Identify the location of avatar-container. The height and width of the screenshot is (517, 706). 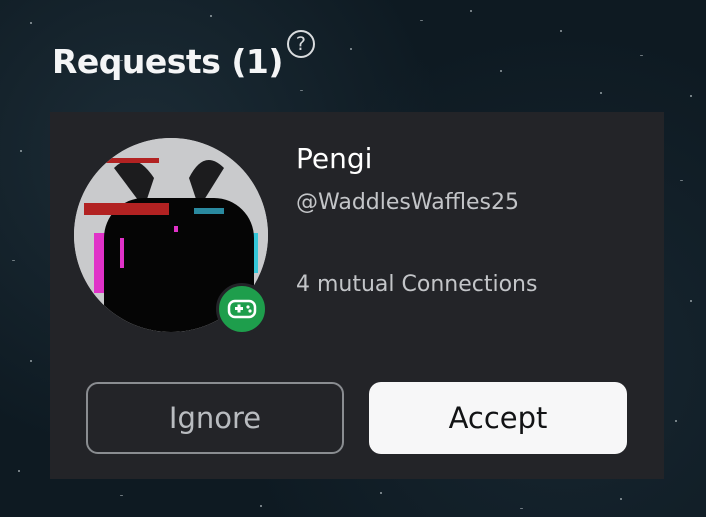
(171, 236).